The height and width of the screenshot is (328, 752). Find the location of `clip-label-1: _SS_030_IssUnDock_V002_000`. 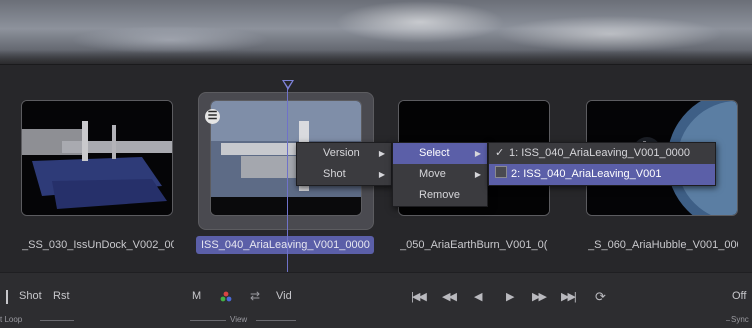

clip-label-1: _SS_030_IssUnDock_V002_000 is located at coordinates (98, 245).